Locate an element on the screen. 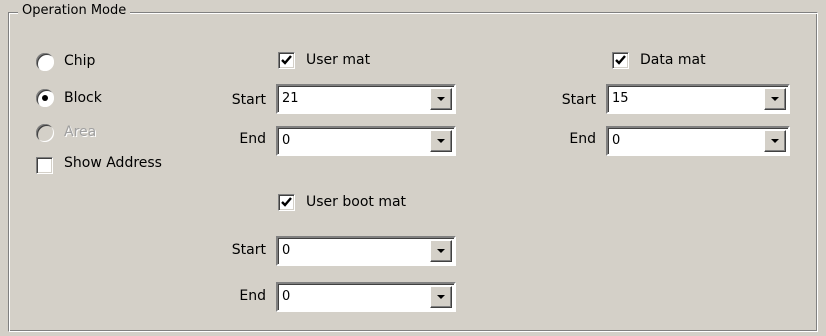 This screenshot has height=336, width=826. data-mat-start-label: Start is located at coordinates (578, 100).